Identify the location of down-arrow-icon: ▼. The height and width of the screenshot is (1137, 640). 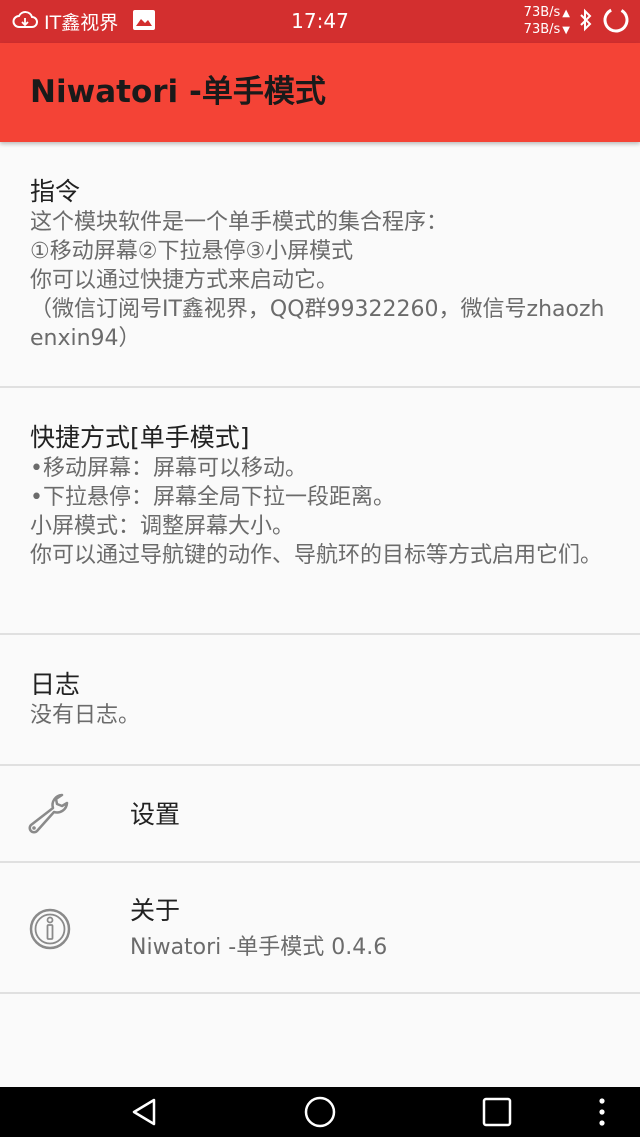
(566, 30).